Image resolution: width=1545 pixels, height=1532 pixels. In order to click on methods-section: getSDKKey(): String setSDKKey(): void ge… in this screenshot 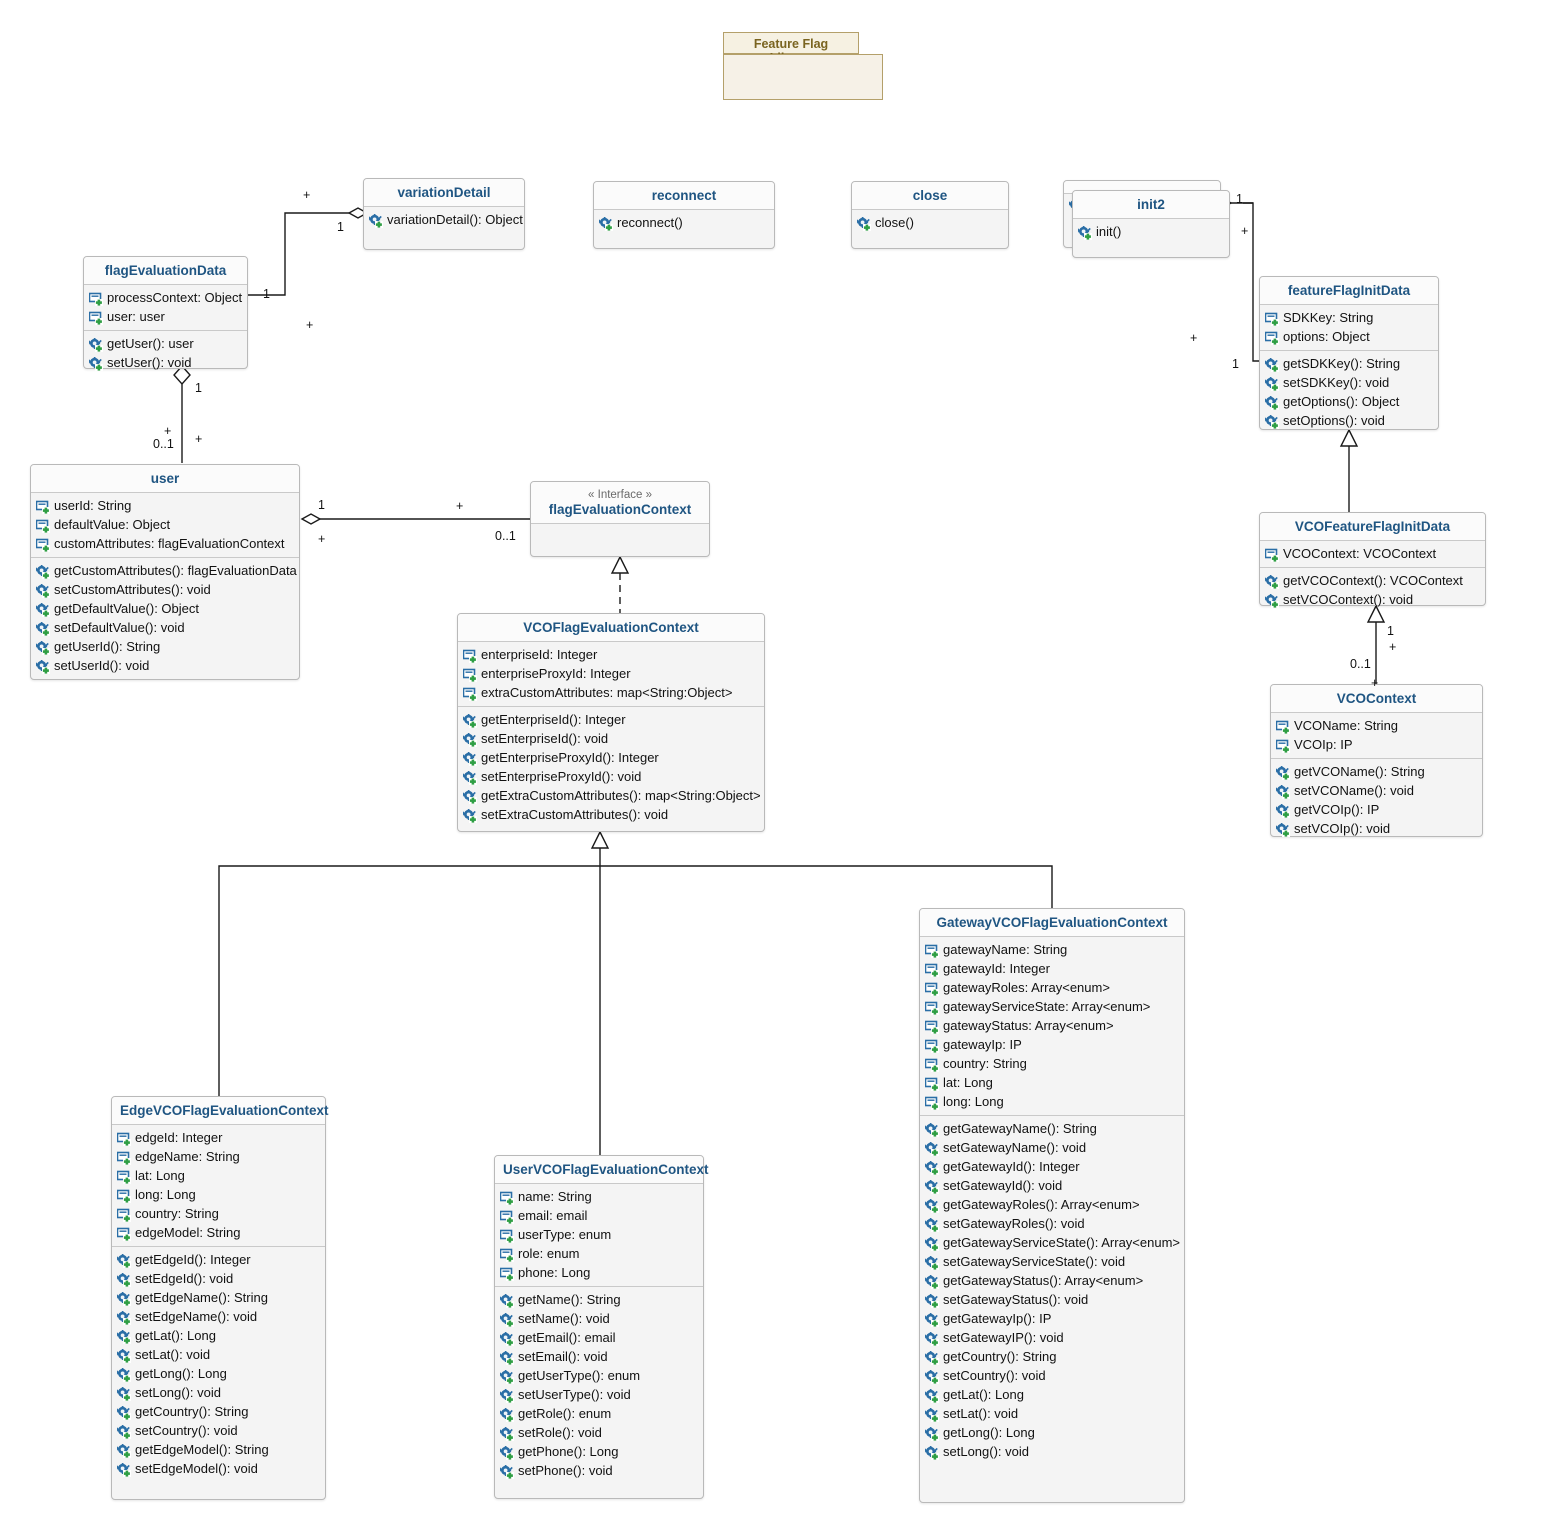, I will do `click(1349, 392)`.